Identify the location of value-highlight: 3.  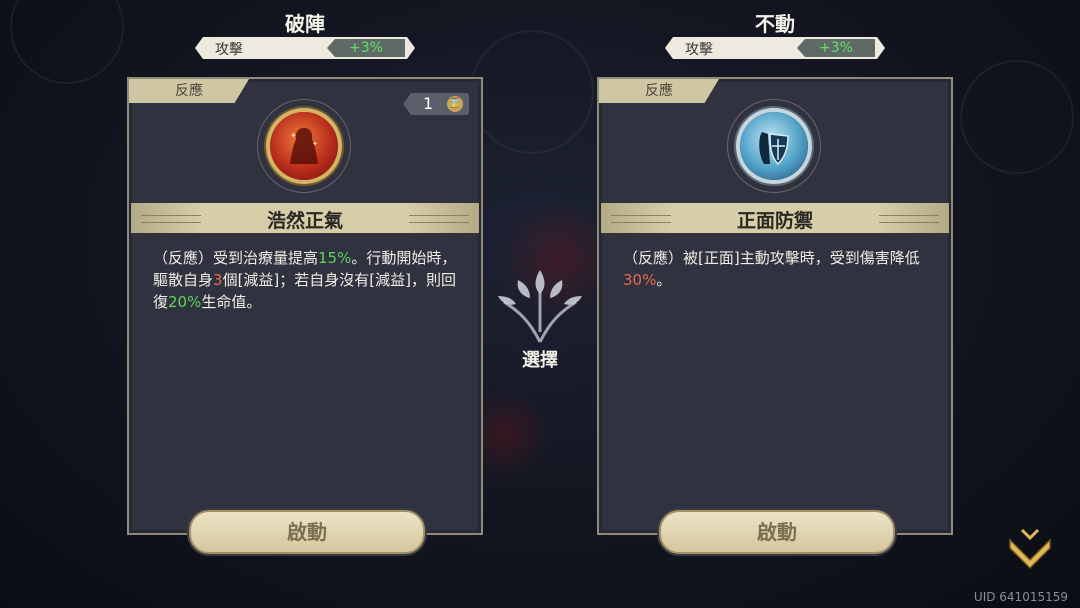
(218, 280).